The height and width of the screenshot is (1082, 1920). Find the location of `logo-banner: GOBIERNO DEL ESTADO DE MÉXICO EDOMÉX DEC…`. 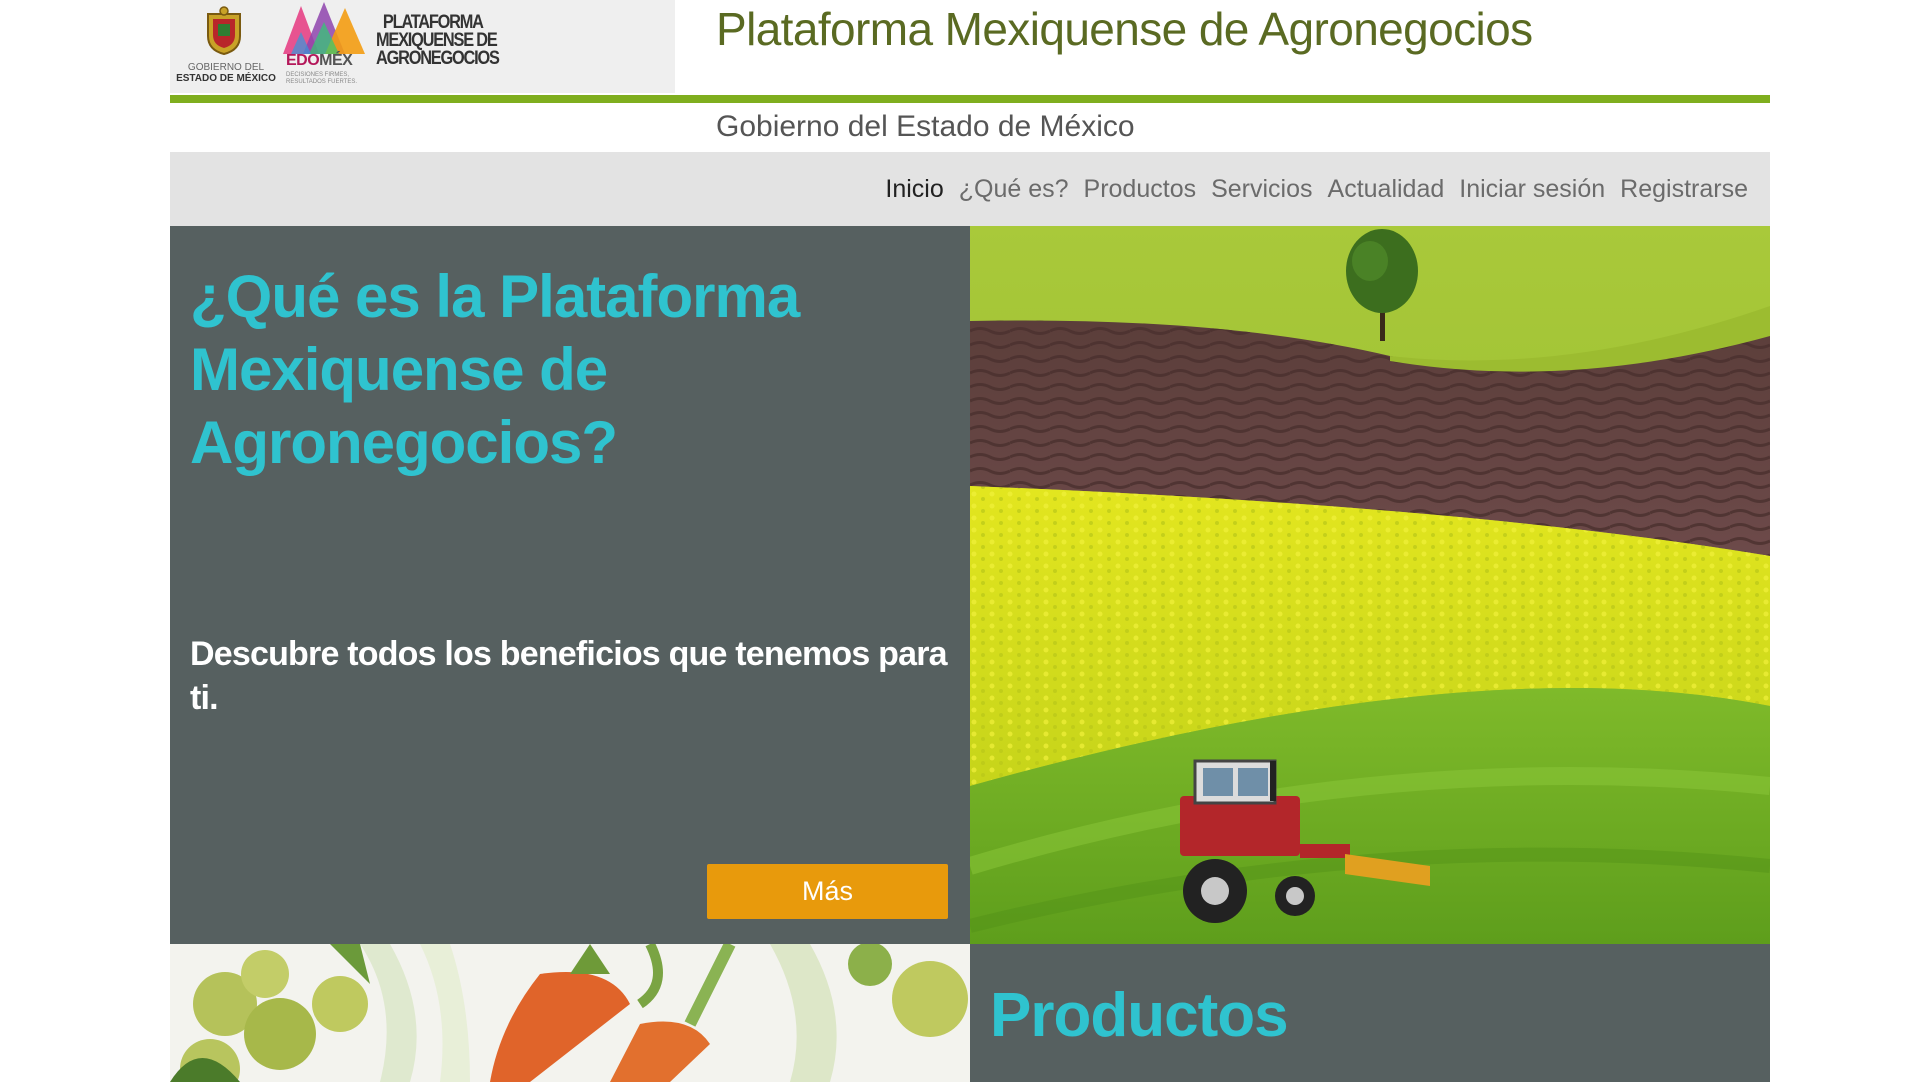

logo-banner: GOBIERNO DEL ESTADO DE MÉXICO EDOMÉX DEC… is located at coordinates (422, 46).